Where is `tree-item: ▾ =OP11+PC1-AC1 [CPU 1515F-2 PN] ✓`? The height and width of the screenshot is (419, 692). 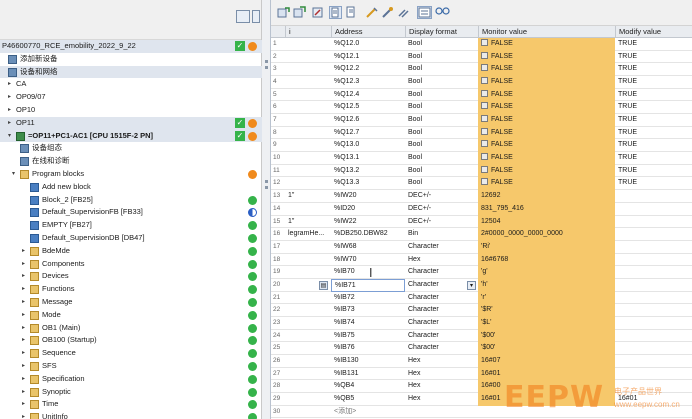 tree-item: ▾ =OP11+PC1-AC1 [CPU 1515F-2 PN] ✓ is located at coordinates (131, 136).